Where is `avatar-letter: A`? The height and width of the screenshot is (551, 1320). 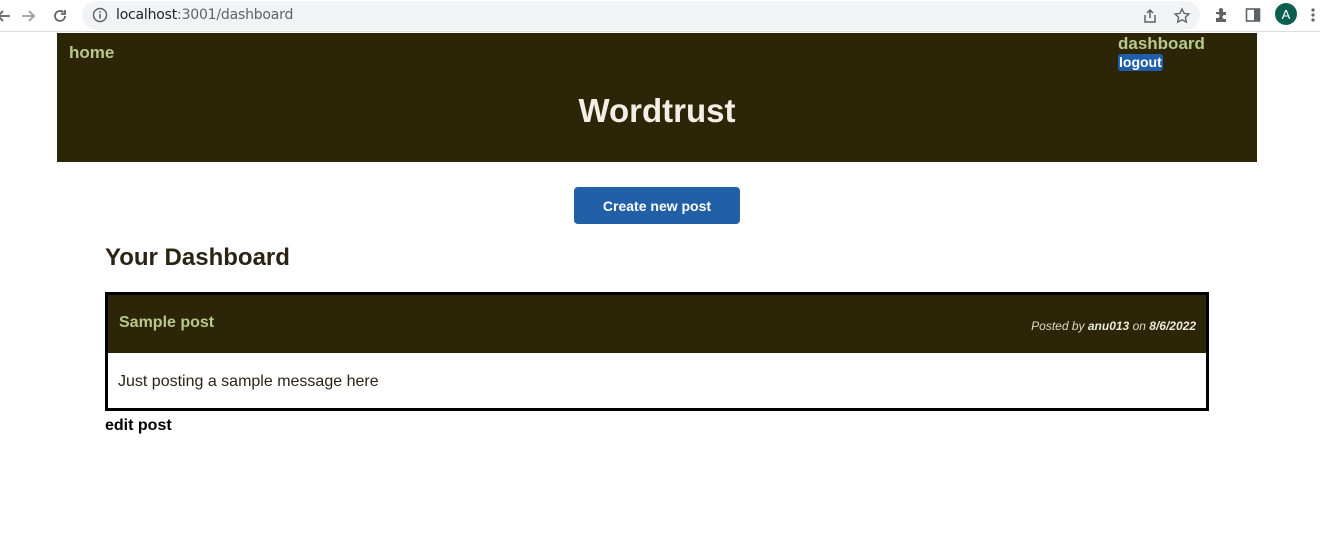
avatar-letter: A is located at coordinates (1286, 14).